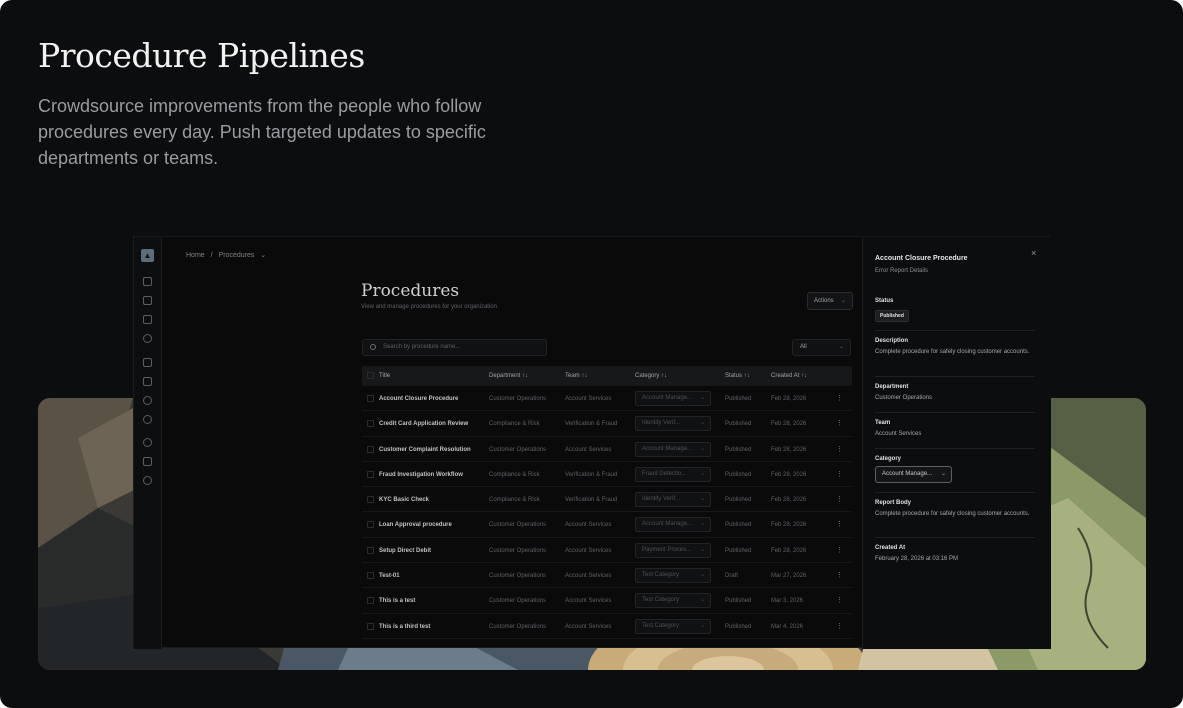 Image resolution: width=1183 pixels, height=708 pixels. Describe the element at coordinates (147, 480) in the screenshot. I see `settings-icon` at that location.